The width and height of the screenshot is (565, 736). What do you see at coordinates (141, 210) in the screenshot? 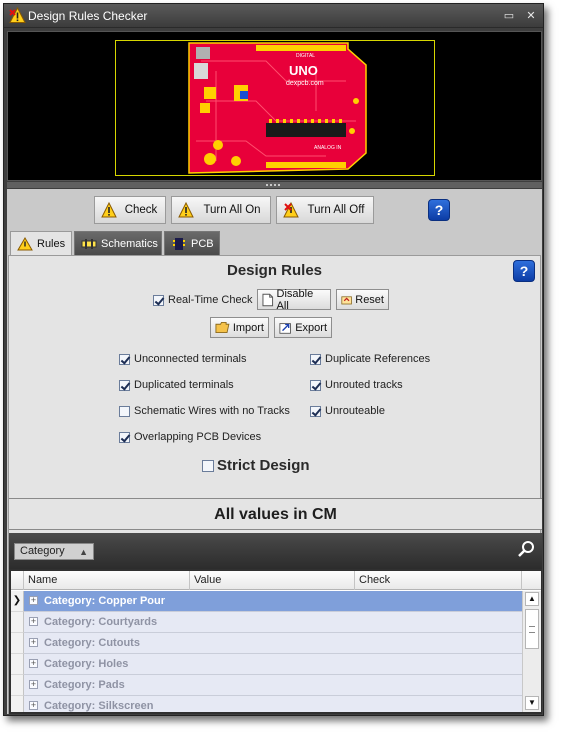
I see `check-button-label: Check` at bounding box center [141, 210].